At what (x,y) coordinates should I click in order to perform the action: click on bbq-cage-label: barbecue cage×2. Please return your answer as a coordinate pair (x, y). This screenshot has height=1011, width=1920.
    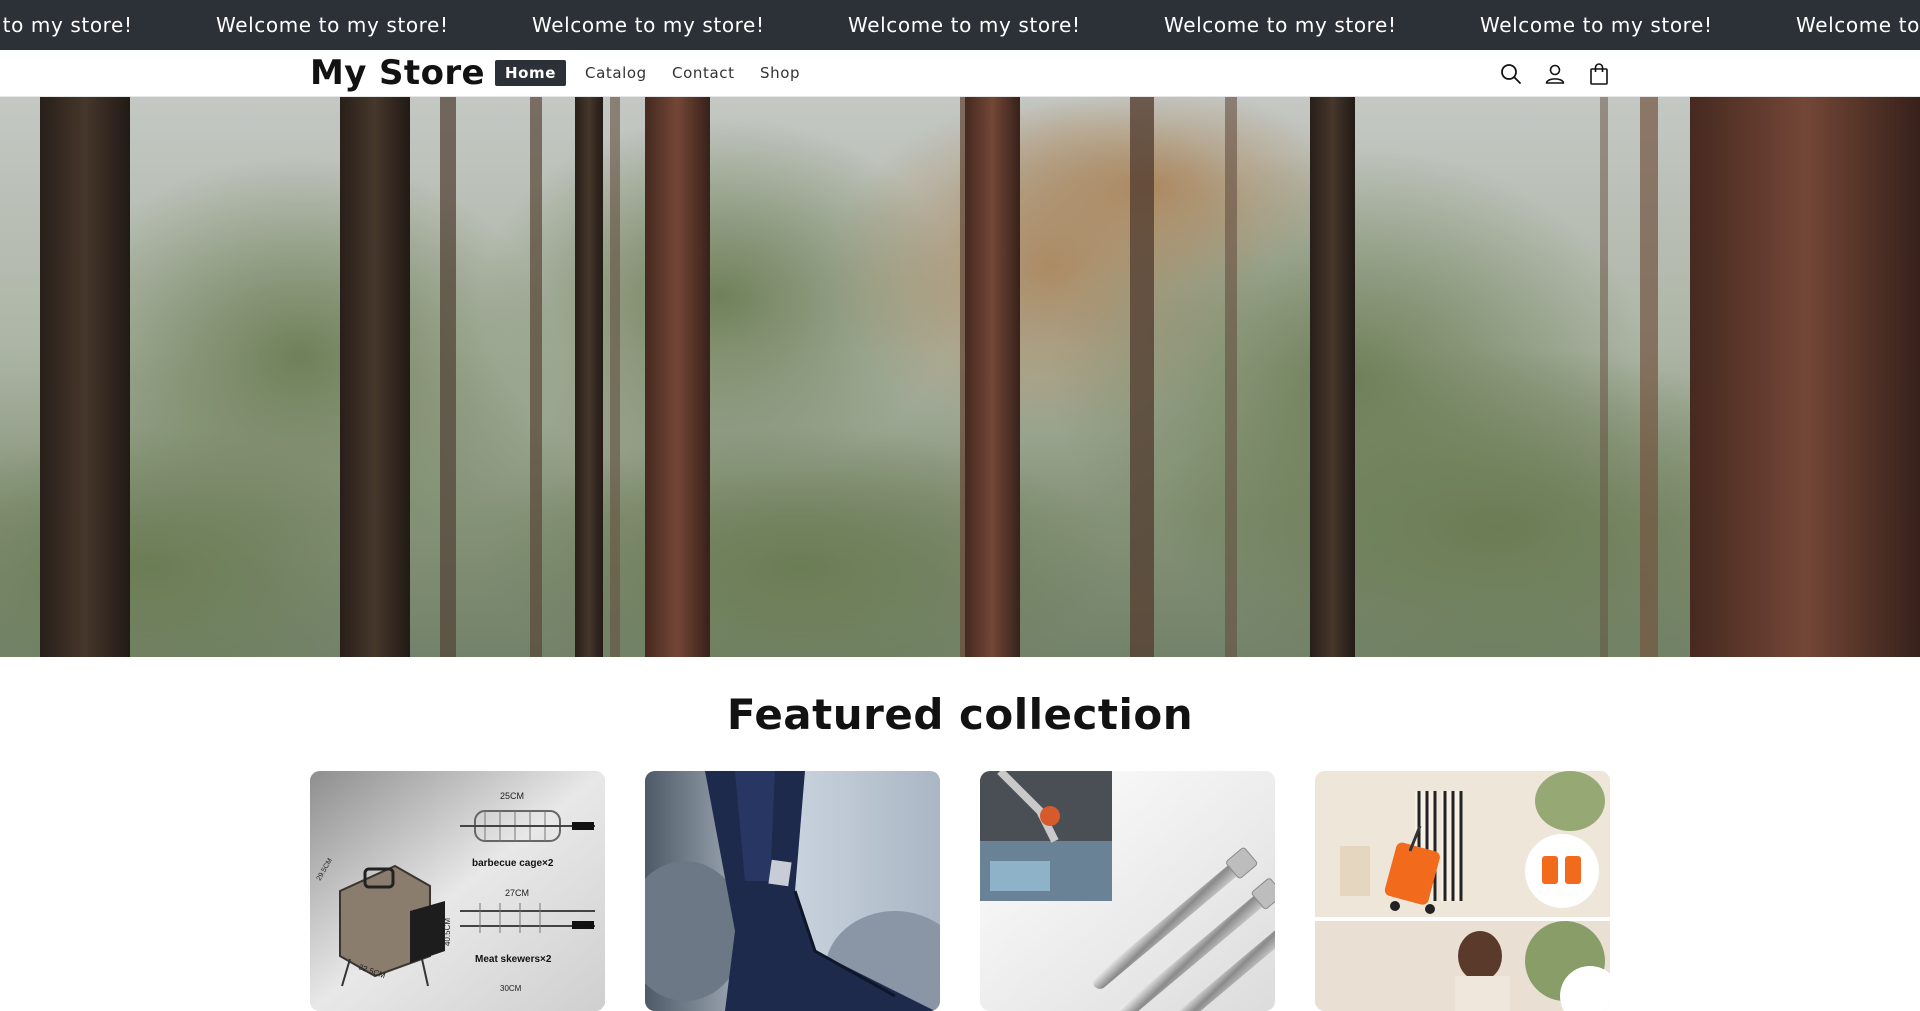
    Looking at the image, I should click on (513, 863).